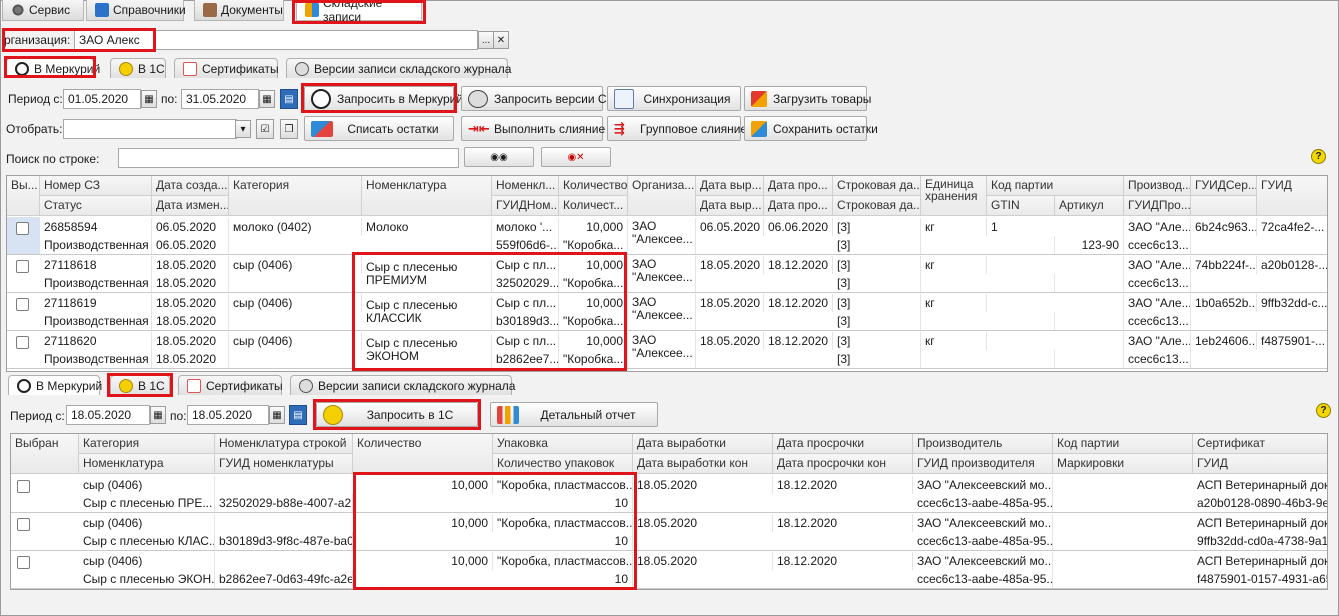 The height and width of the screenshot is (616, 1339). Describe the element at coordinates (43, 10) in the screenshot. I see `tab-service: Сервис` at that location.